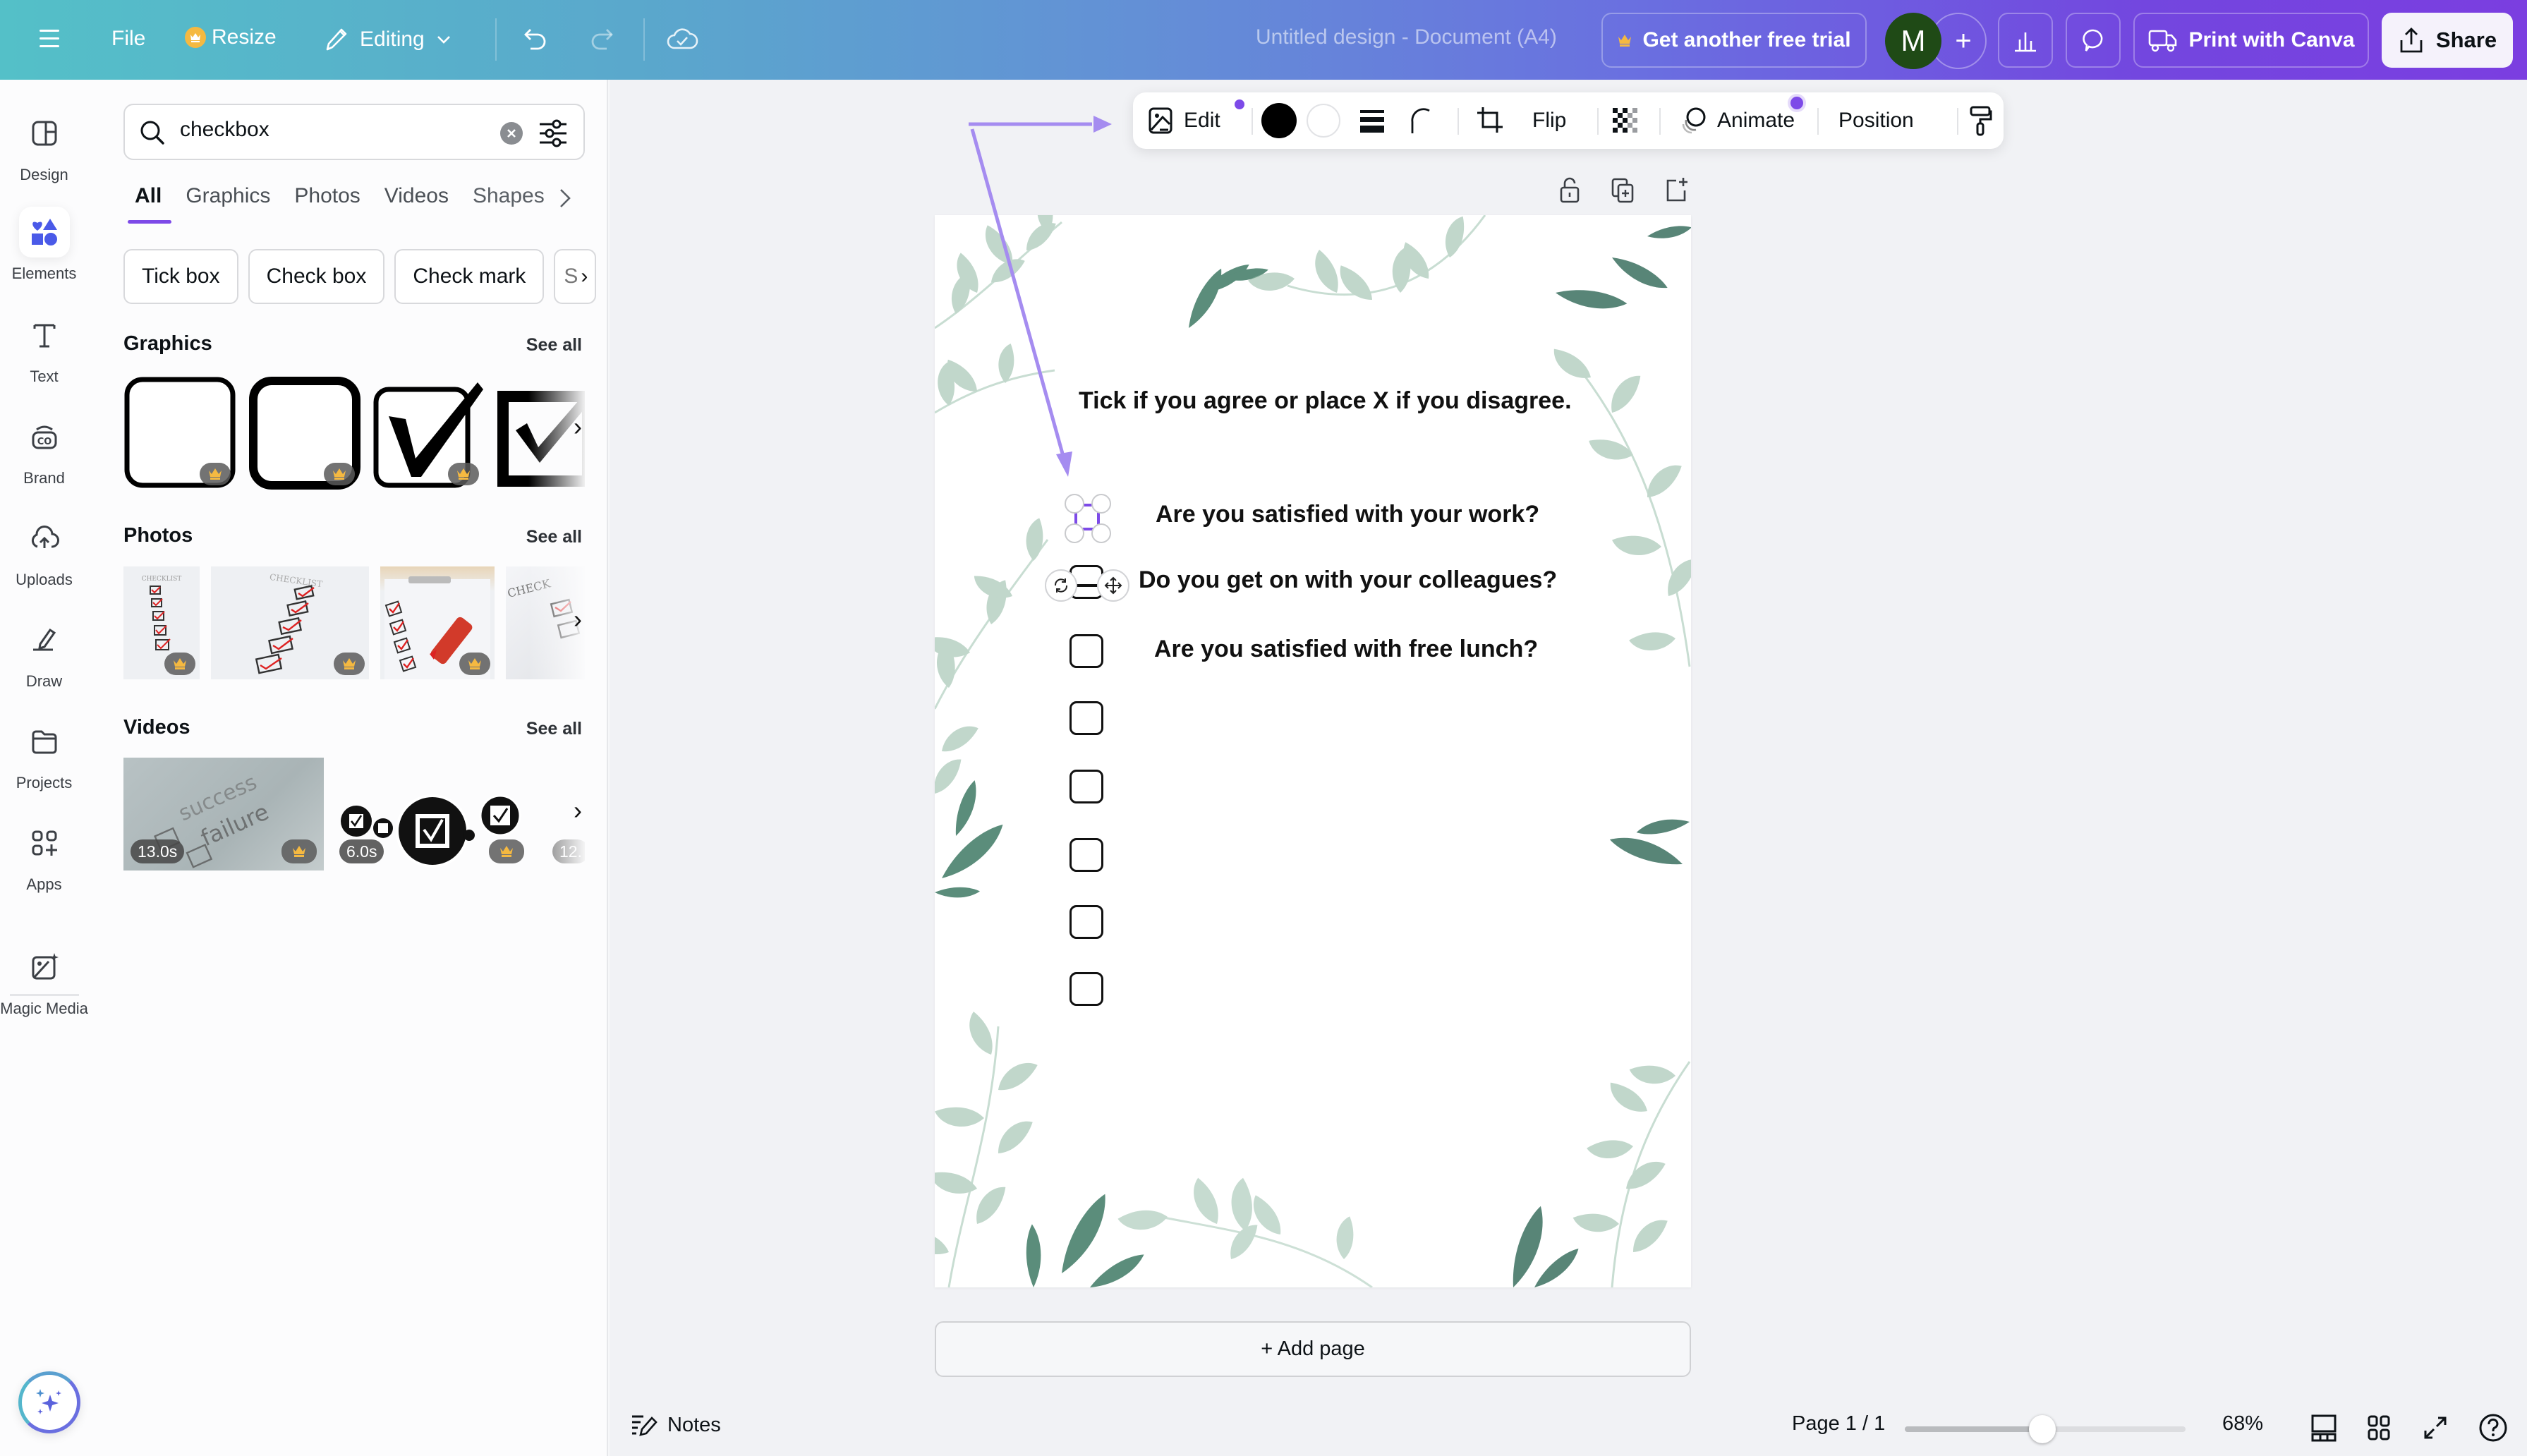 The image size is (2527, 1456). What do you see at coordinates (578, 811) in the screenshot?
I see `videos-next-button: ›` at bounding box center [578, 811].